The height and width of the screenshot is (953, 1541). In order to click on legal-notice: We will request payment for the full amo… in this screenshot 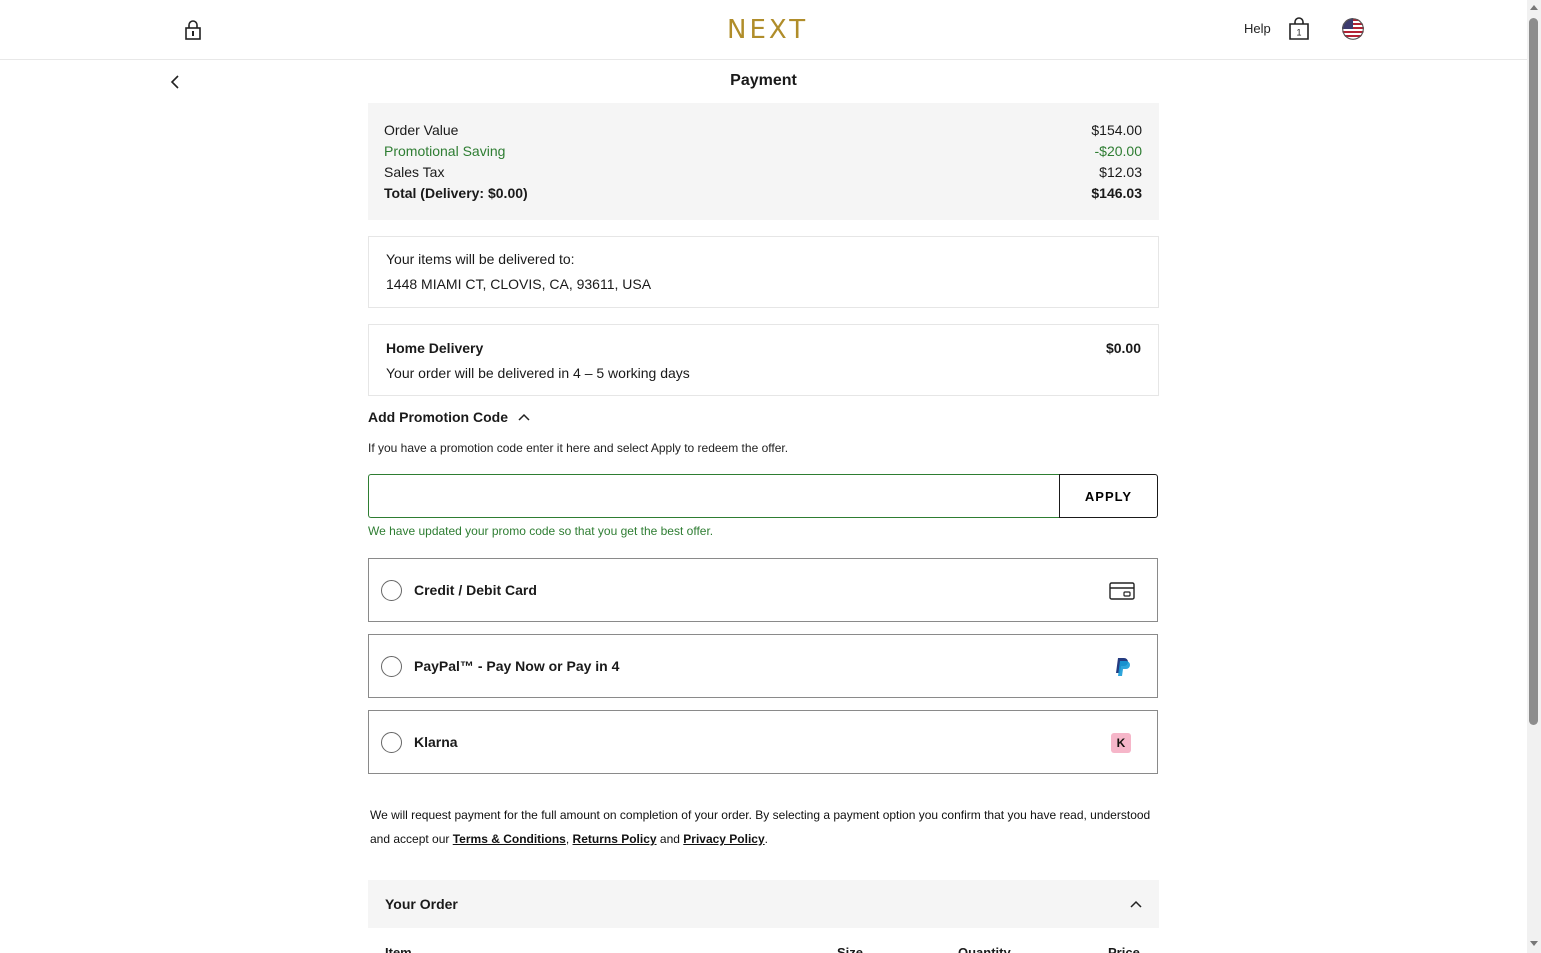, I will do `click(765, 827)`.